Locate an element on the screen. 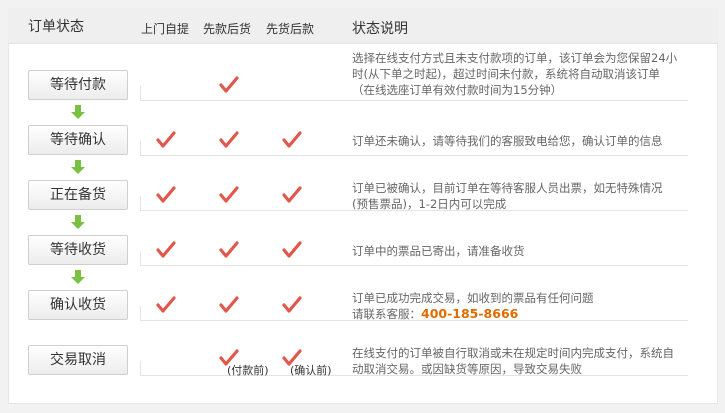 The height and width of the screenshot is (413, 725). header-prepay: 先款后货 is located at coordinates (227, 29).